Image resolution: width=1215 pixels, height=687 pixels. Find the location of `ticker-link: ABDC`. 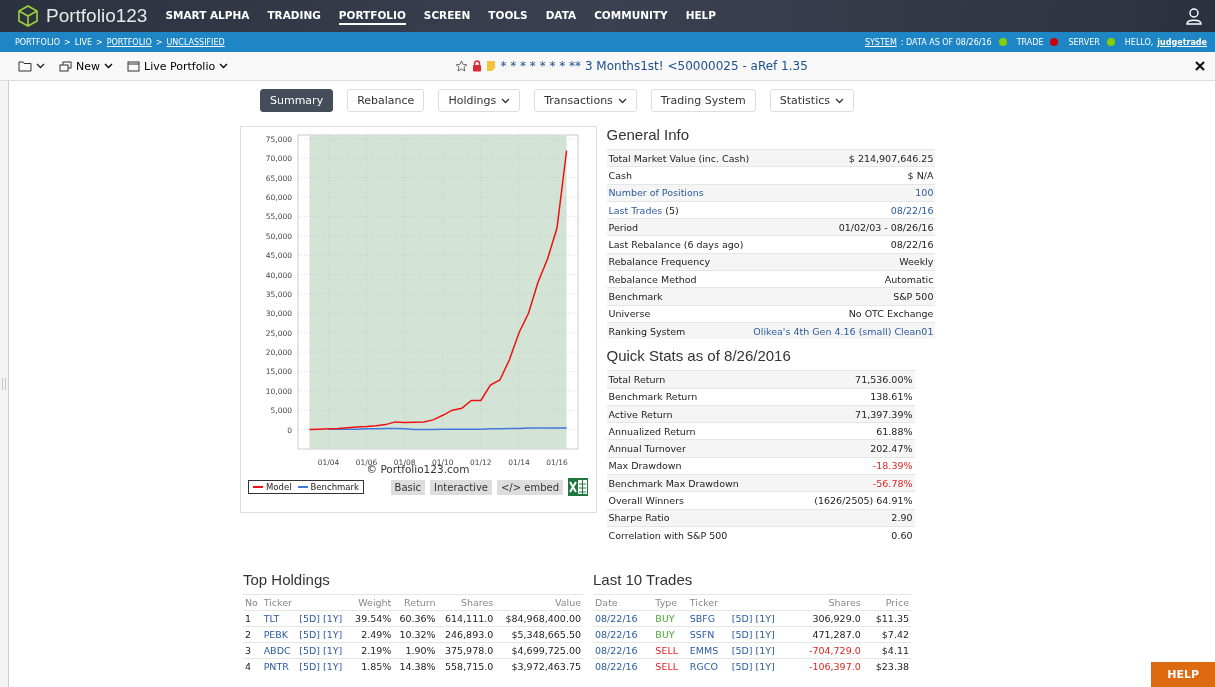

ticker-link: ABDC is located at coordinates (279, 650).